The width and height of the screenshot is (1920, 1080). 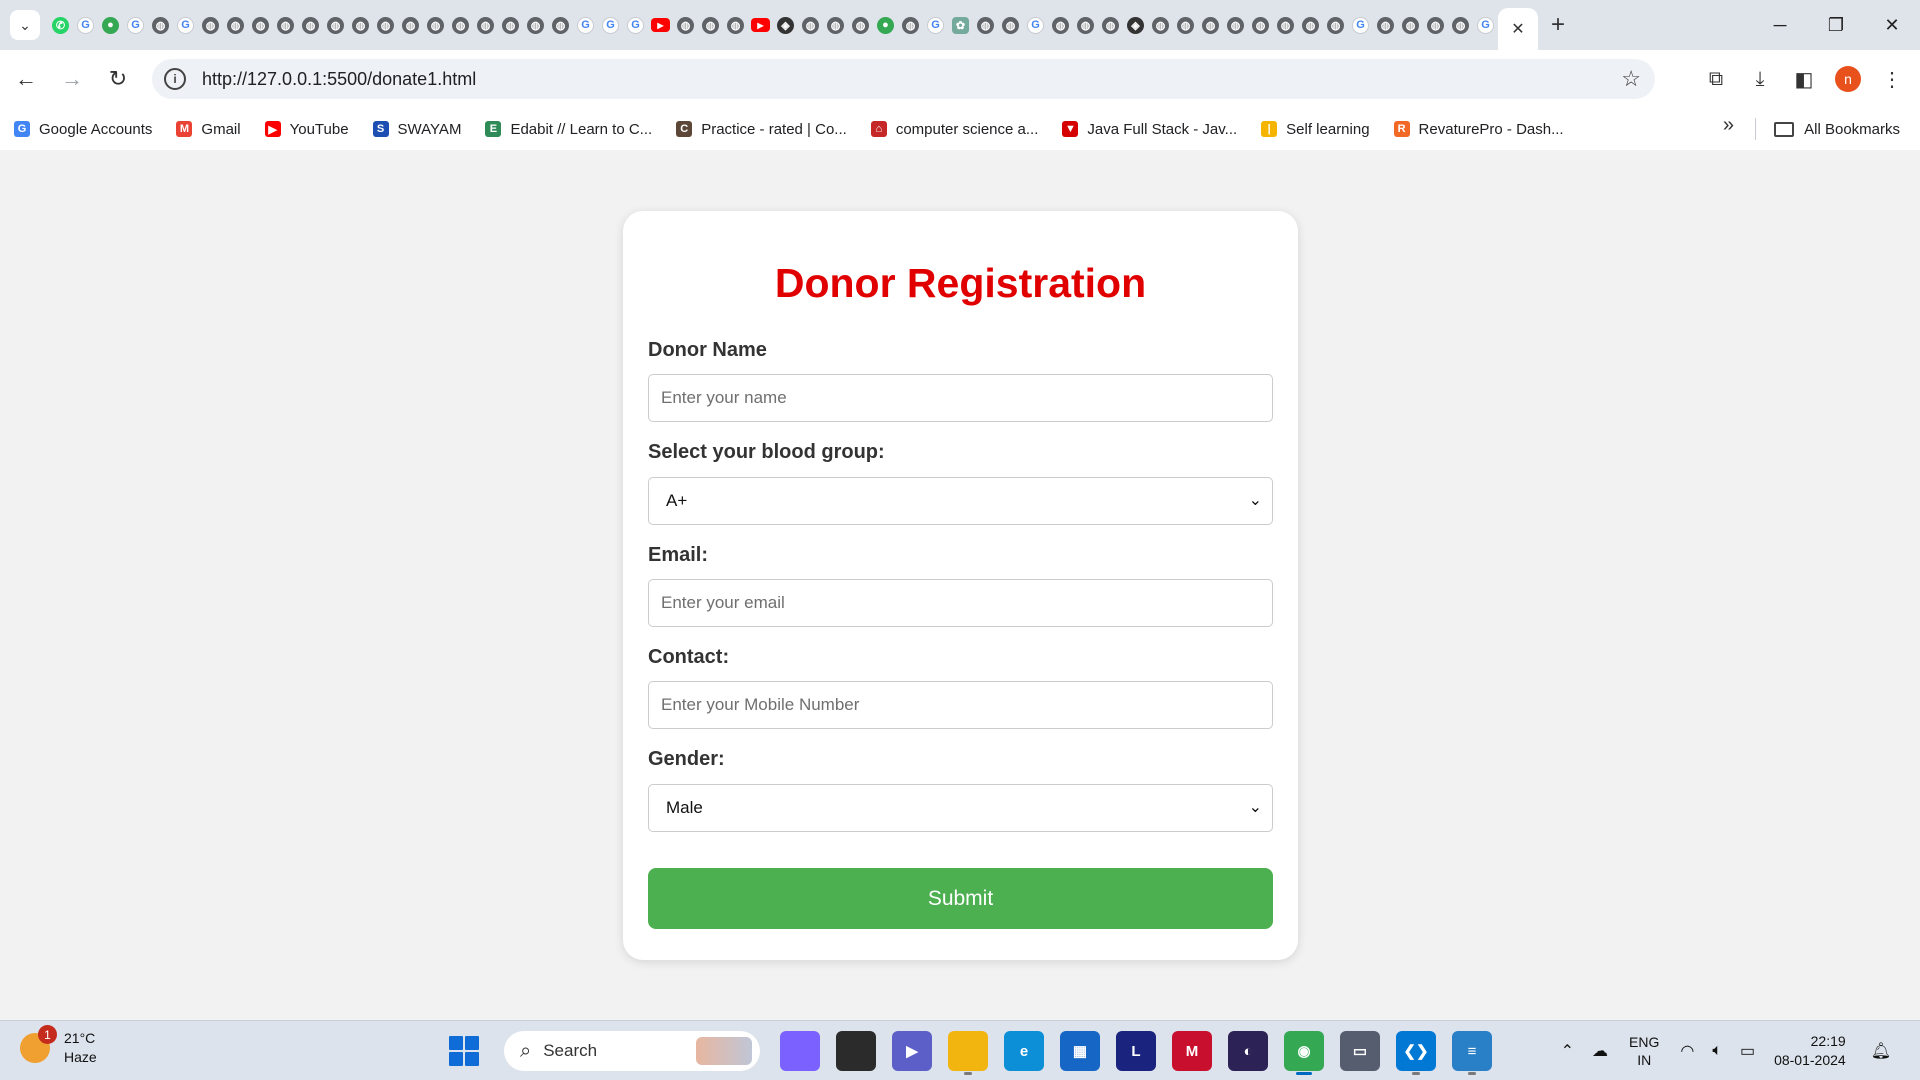 What do you see at coordinates (25, 25) in the screenshot?
I see `tab-search-button: ⌄` at bounding box center [25, 25].